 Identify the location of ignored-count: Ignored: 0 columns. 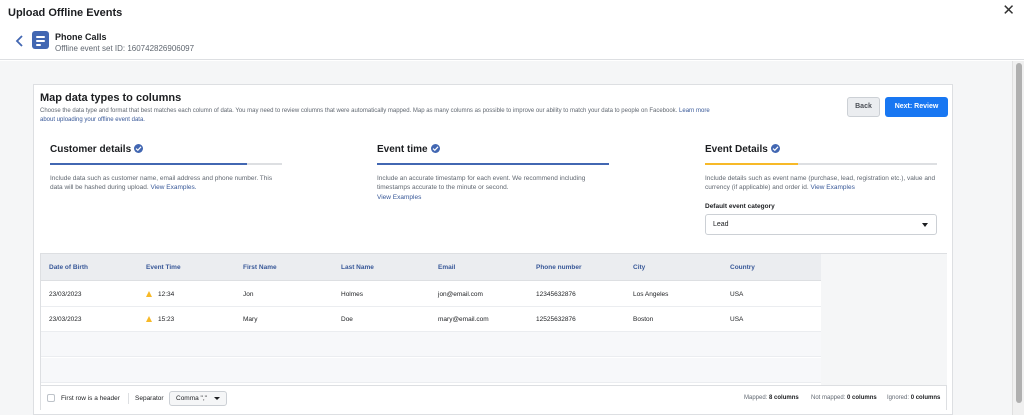
(914, 398).